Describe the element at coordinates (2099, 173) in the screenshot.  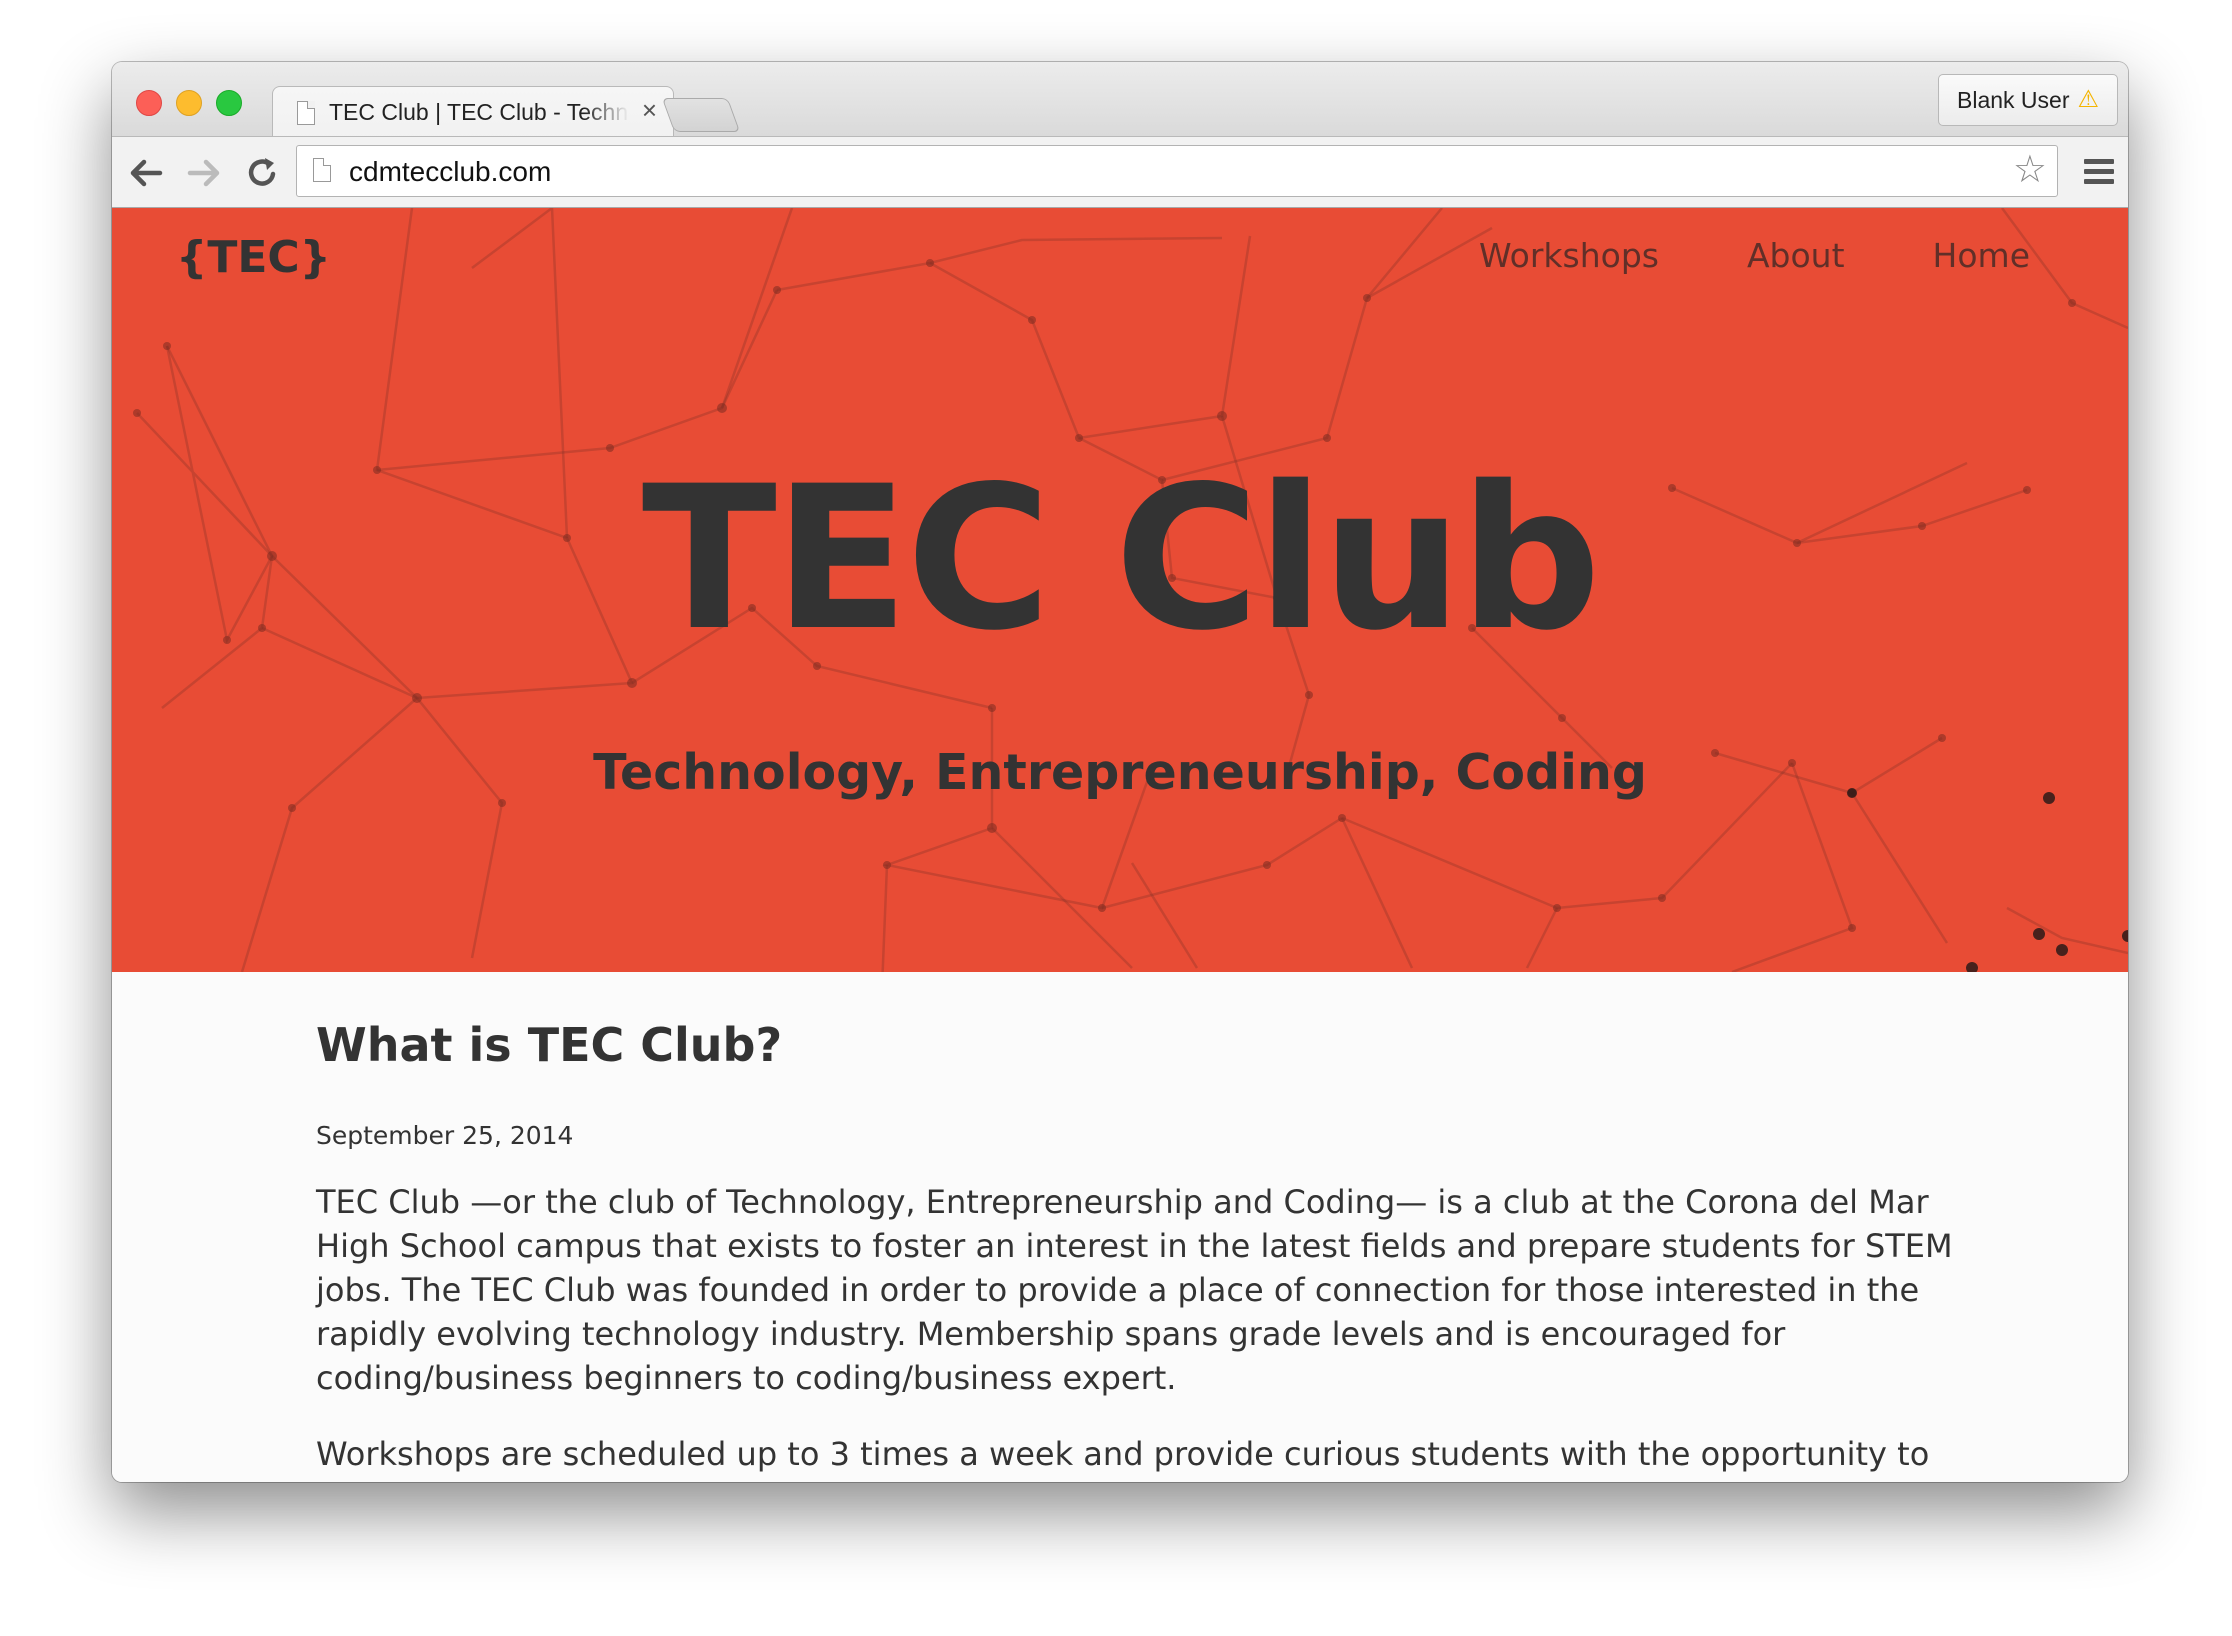
I see `hamburger-menu-icon` at that location.